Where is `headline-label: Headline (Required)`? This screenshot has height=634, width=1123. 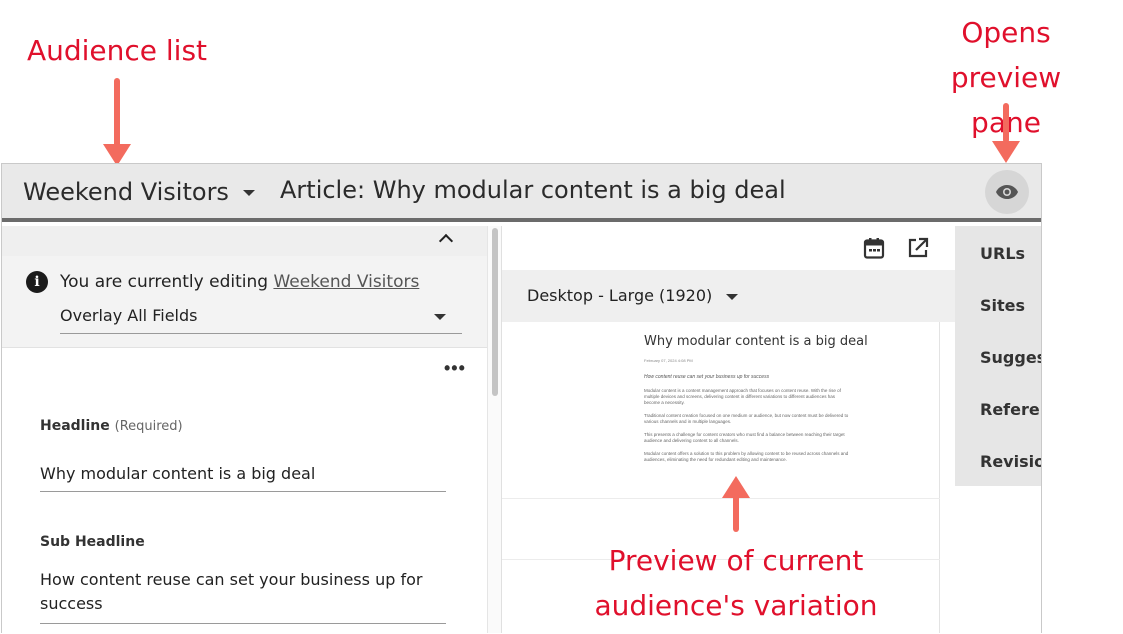
headline-label: Headline (Required) is located at coordinates (111, 426).